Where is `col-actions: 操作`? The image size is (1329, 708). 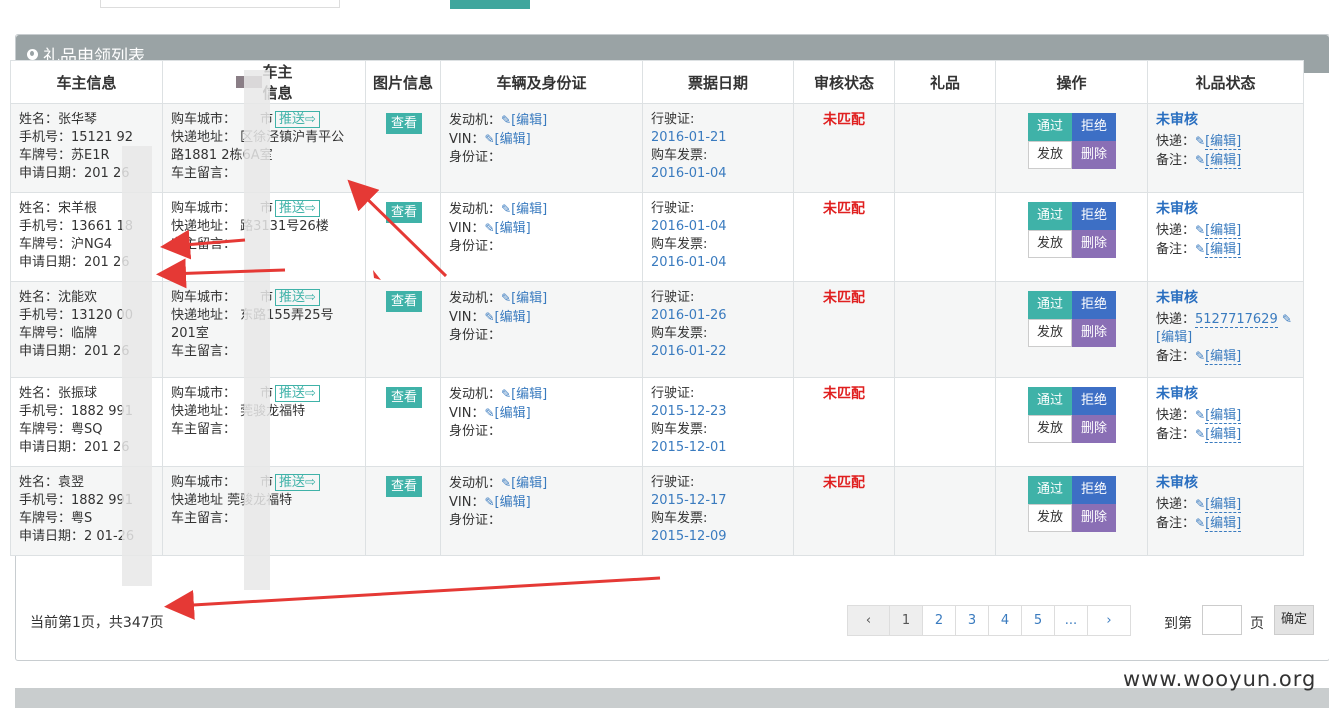
col-actions: 操作 is located at coordinates (1071, 82).